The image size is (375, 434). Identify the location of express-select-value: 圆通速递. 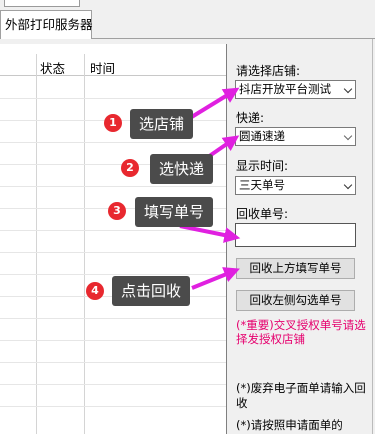
(262, 136).